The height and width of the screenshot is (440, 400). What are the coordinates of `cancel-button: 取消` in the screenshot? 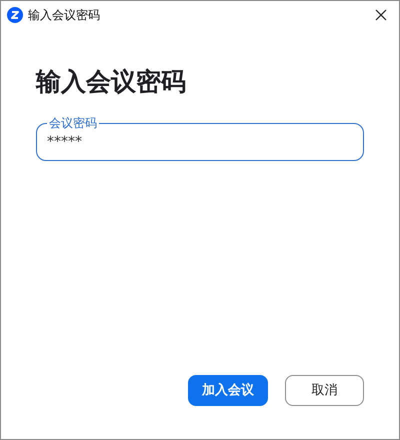 It's located at (324, 390).